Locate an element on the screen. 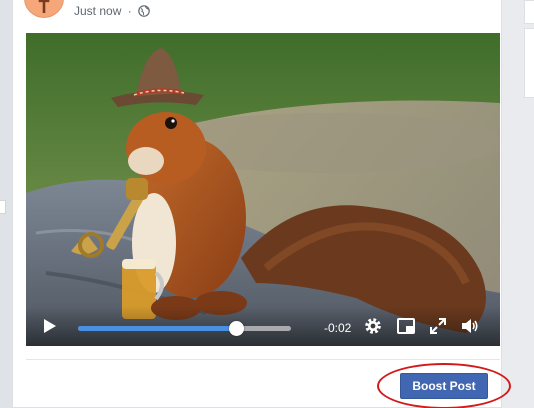 The height and width of the screenshot is (408, 534). boost-post-button: Boost Post is located at coordinates (444, 386).